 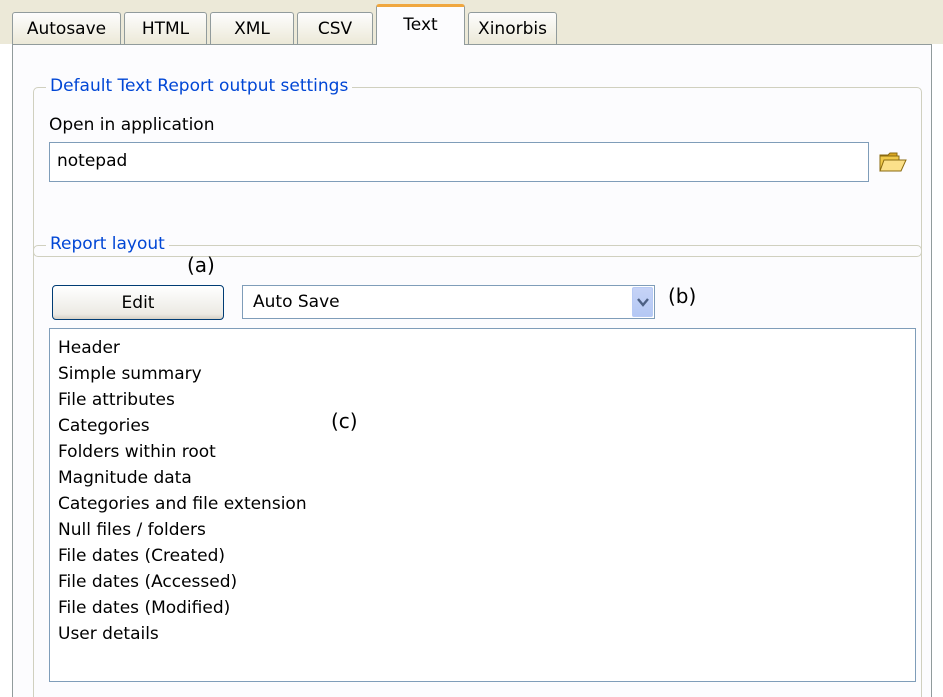 I want to click on open-in-application-label: Open in application, so click(x=132, y=125).